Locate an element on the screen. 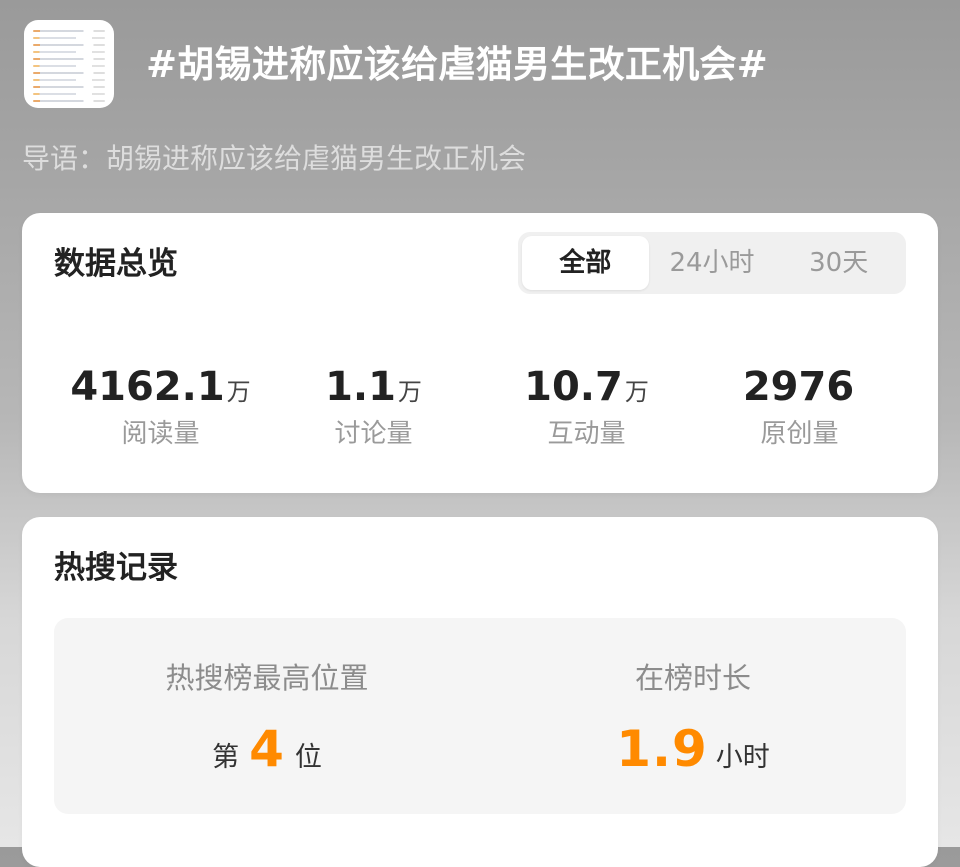 This screenshot has height=867, width=960. stat-value: 10.7 is located at coordinates (573, 387).